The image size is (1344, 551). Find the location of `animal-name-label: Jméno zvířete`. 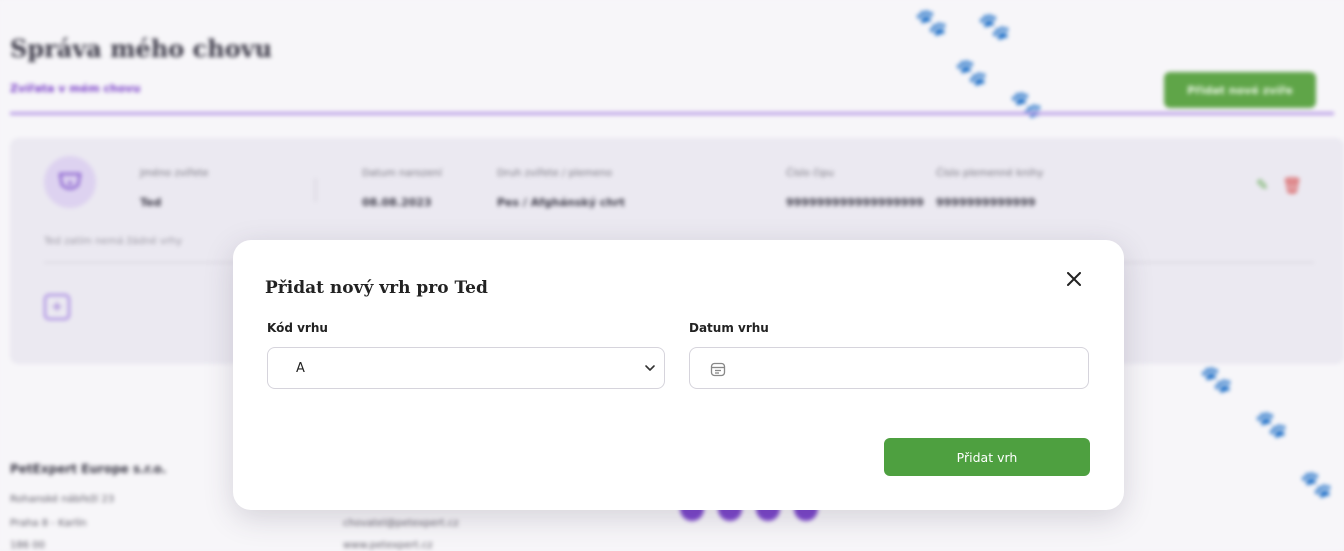

animal-name-label: Jméno zvířete is located at coordinates (174, 173).